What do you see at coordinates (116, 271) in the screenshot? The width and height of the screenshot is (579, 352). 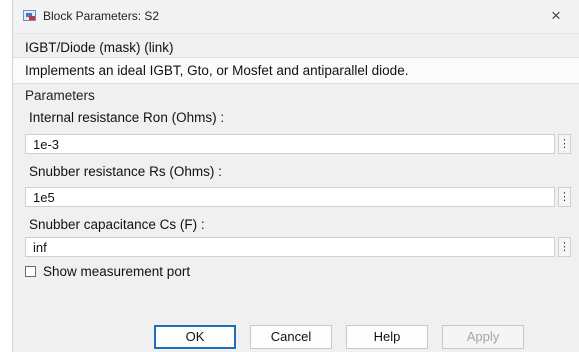 I see `show-measurement-port-label: Show measurement port` at bounding box center [116, 271].